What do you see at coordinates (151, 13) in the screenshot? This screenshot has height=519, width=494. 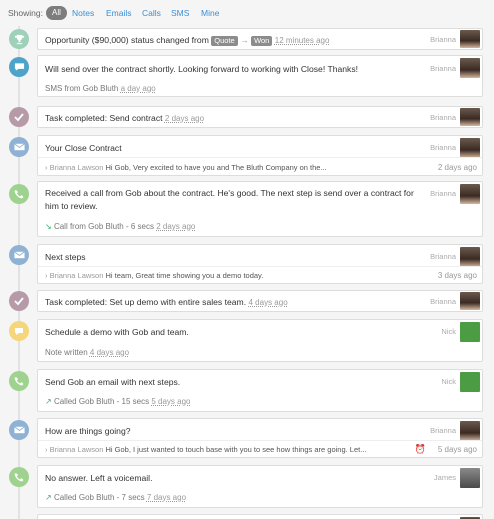 I see `filter-calls: Calls` at bounding box center [151, 13].